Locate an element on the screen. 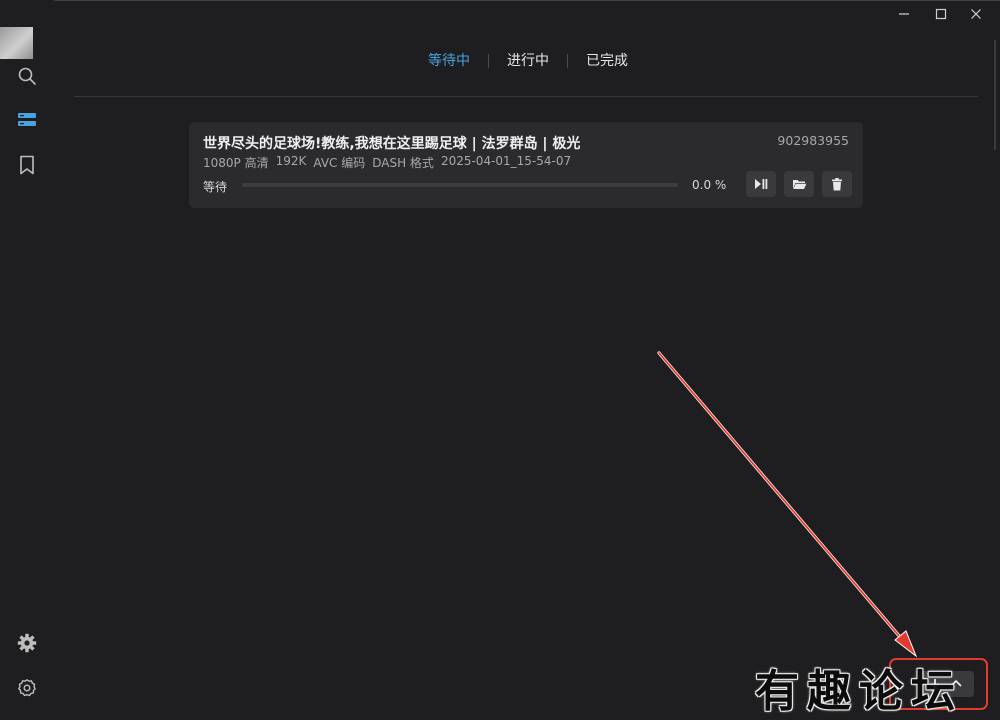 This screenshot has width=1000, height=720. annotation-highlight-box is located at coordinates (938, 684).